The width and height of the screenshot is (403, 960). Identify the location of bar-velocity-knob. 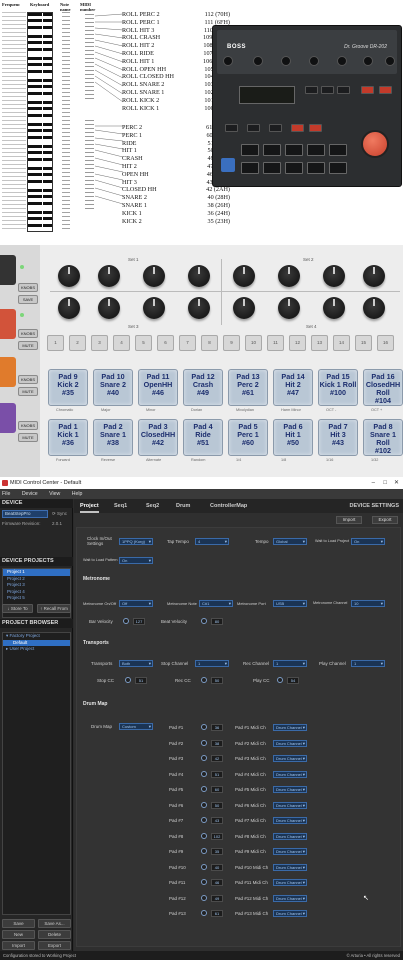
(126, 621).